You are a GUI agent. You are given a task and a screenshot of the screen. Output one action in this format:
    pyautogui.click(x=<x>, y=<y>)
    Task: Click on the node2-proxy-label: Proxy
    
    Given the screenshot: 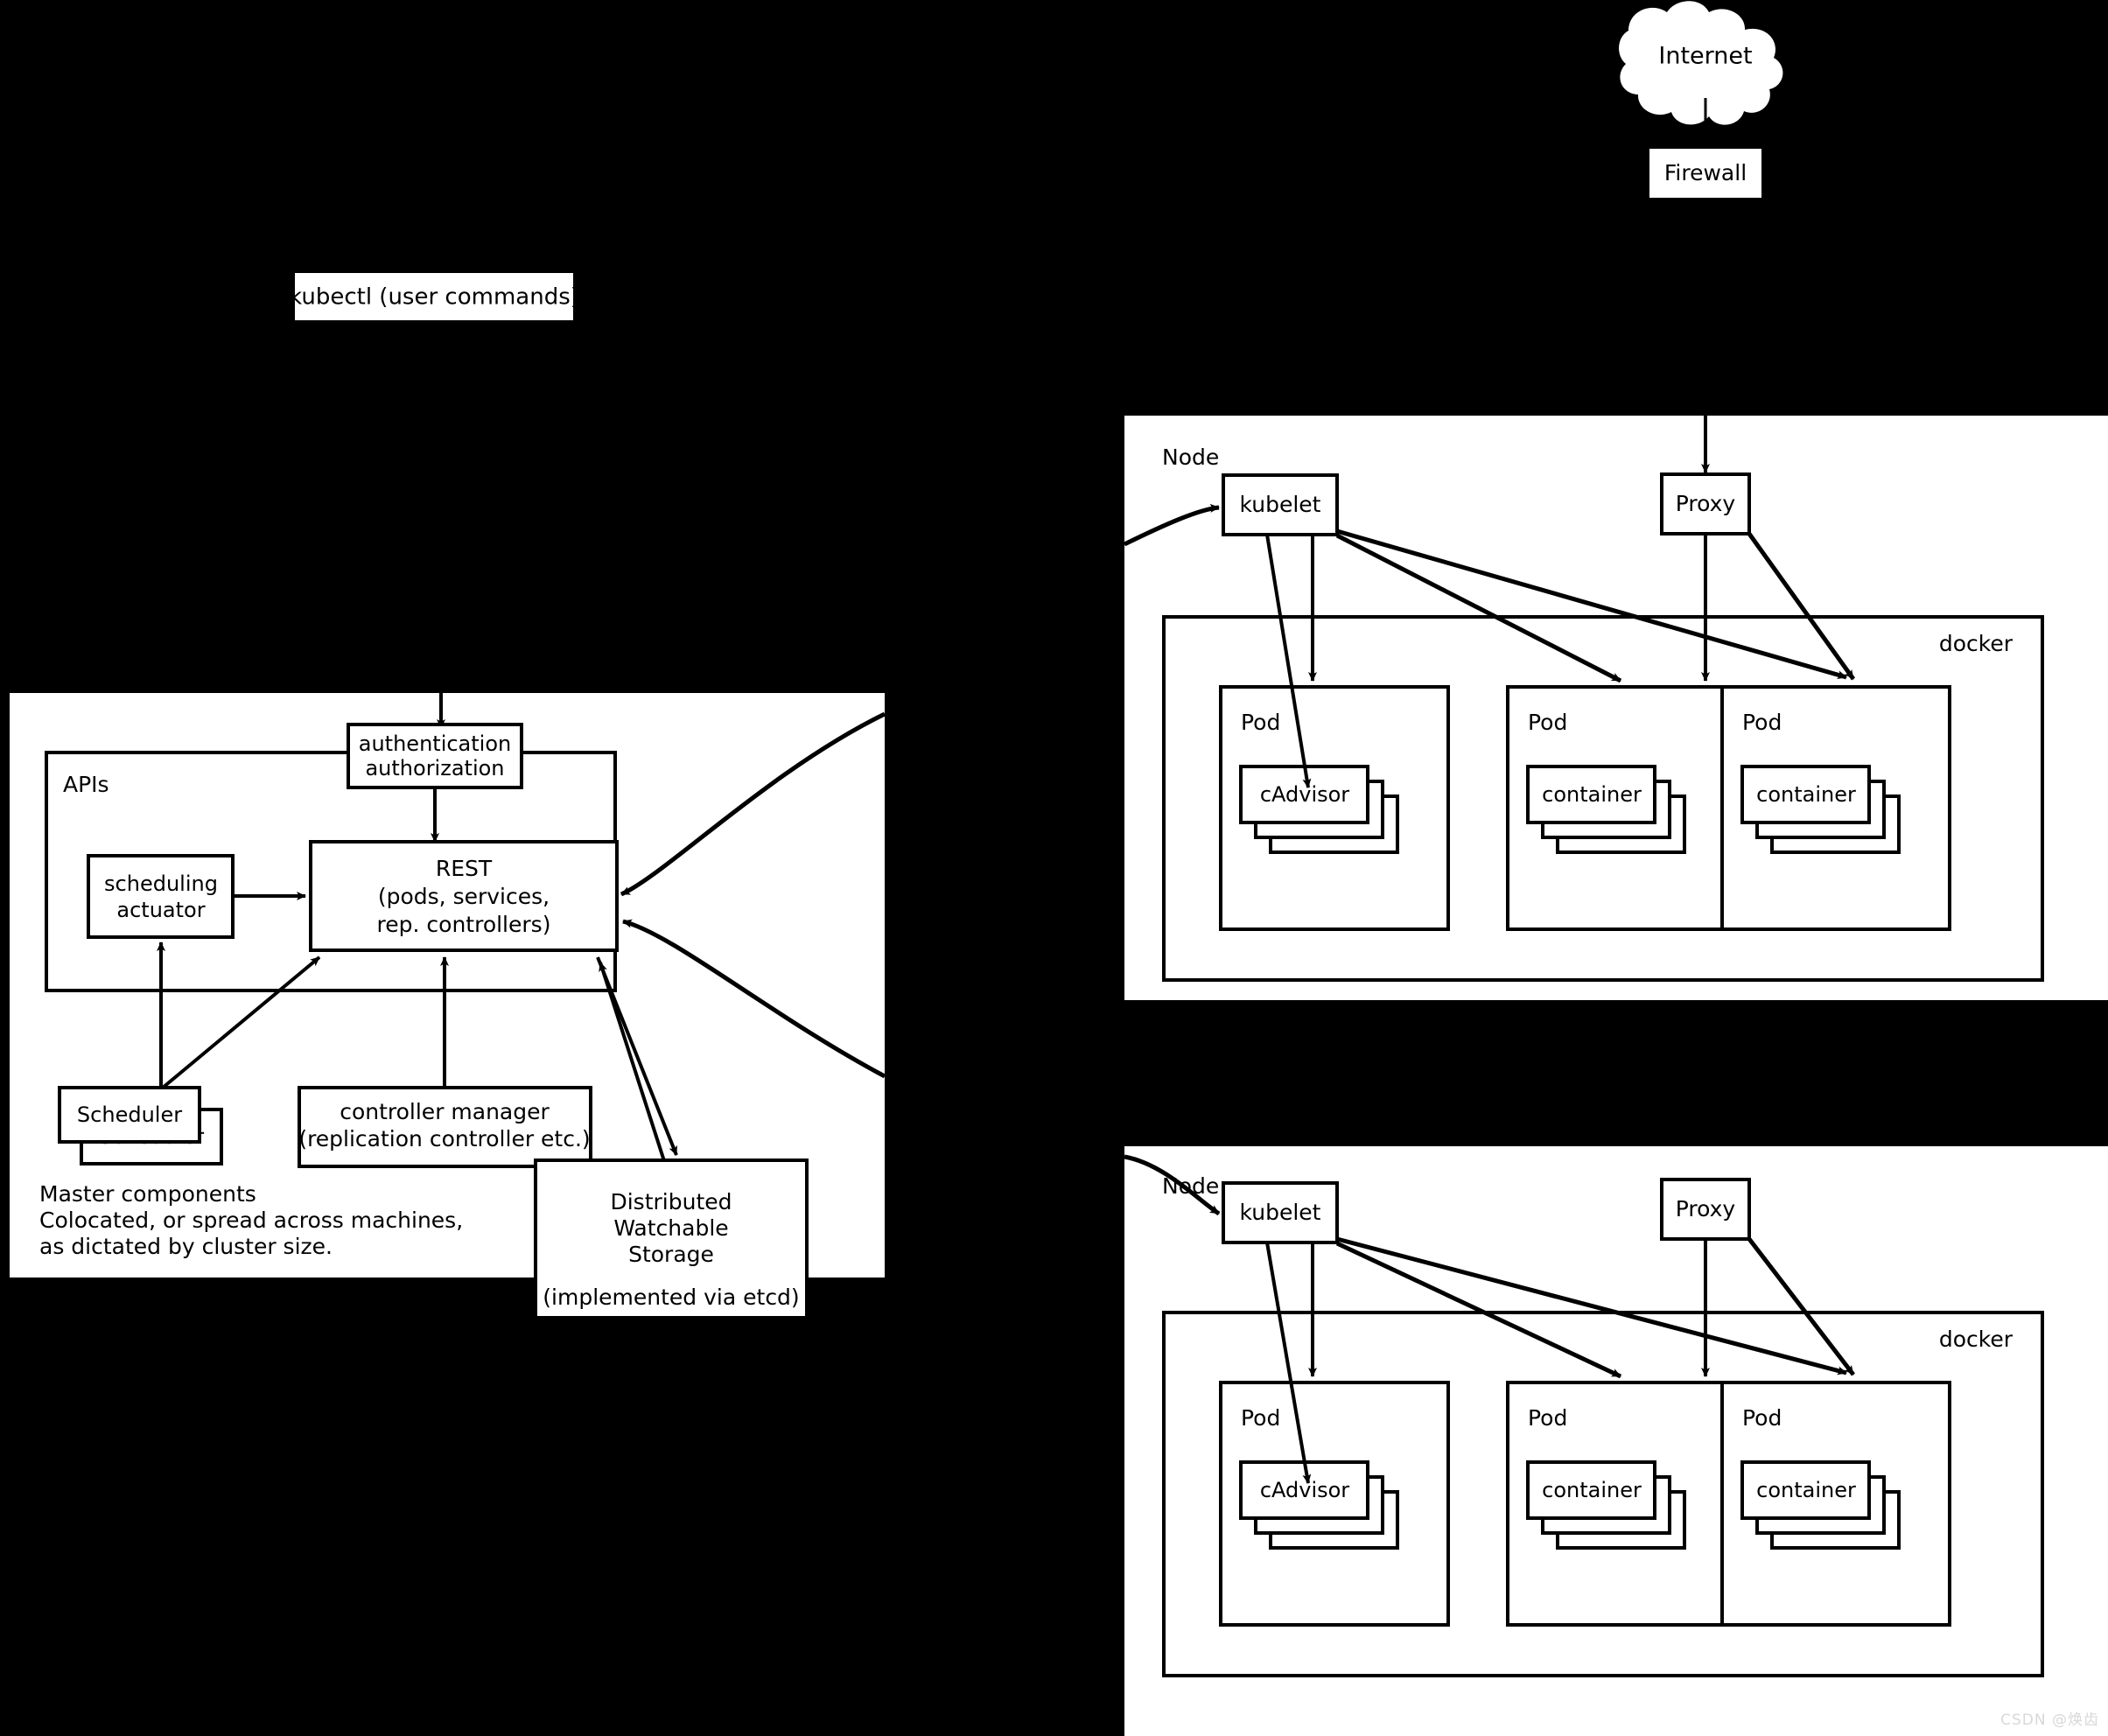 What is the action you would take?
    pyautogui.click(x=1706, y=1209)
    